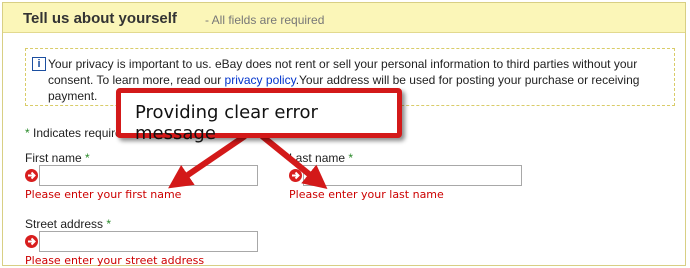 This screenshot has height=268, width=690. Describe the element at coordinates (64, 224) in the screenshot. I see `street-address-label-text: Street address` at that location.